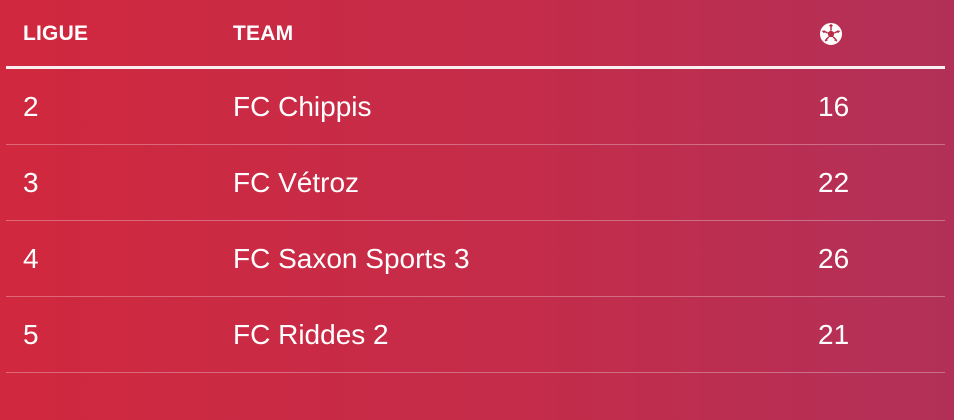  Describe the element at coordinates (834, 258) in the screenshot. I see `goals-cell: 26` at that location.